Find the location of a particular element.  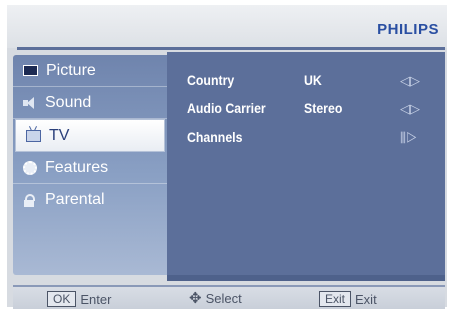

menu-item-label: Picture is located at coordinates (71, 70).